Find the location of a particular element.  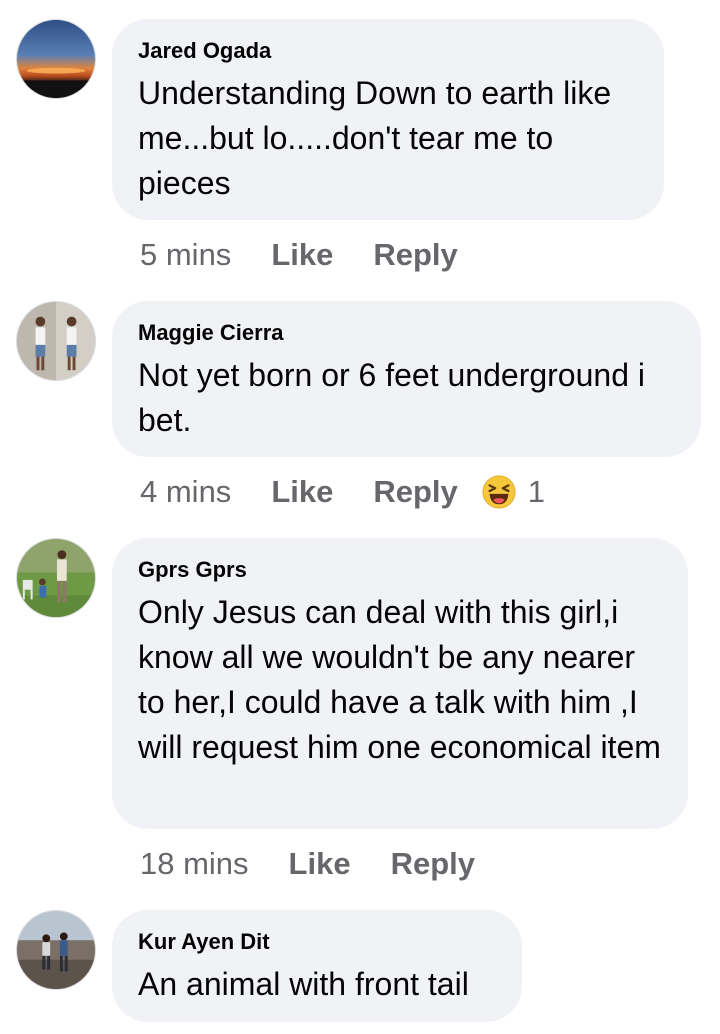

garden-people-photo-avatar-icon is located at coordinates (56, 578).